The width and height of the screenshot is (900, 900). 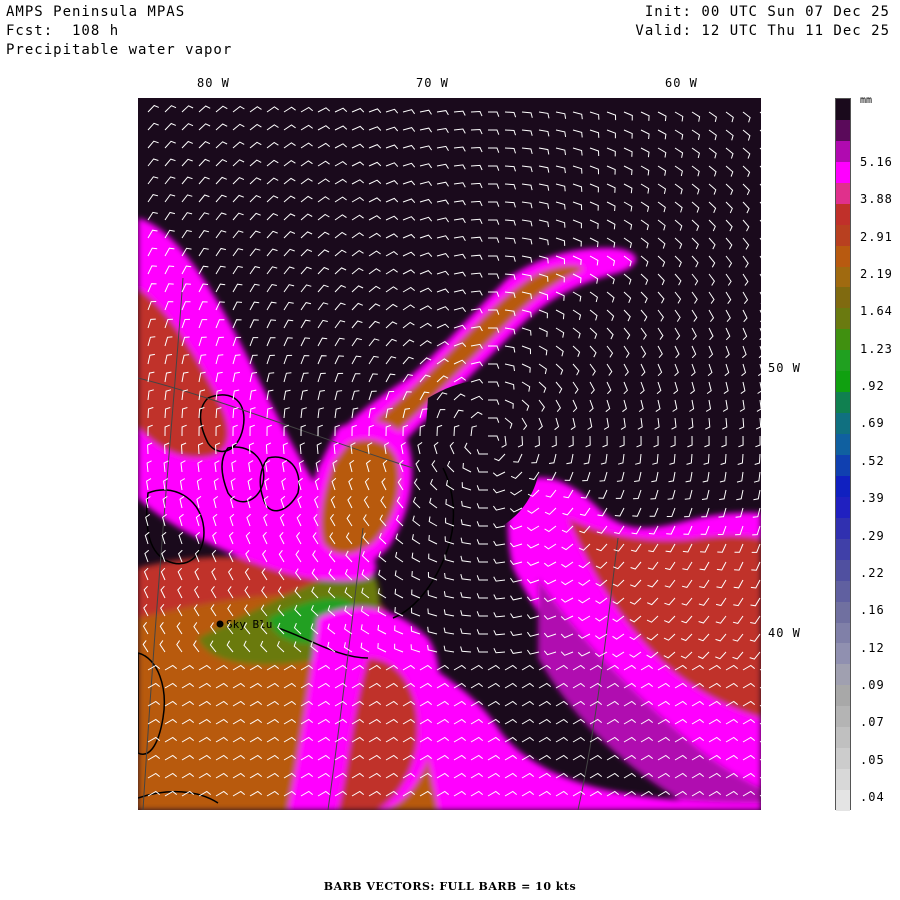 What do you see at coordinates (872, 722) in the screenshot?
I see `colorbar-tick-label: .07` at bounding box center [872, 722].